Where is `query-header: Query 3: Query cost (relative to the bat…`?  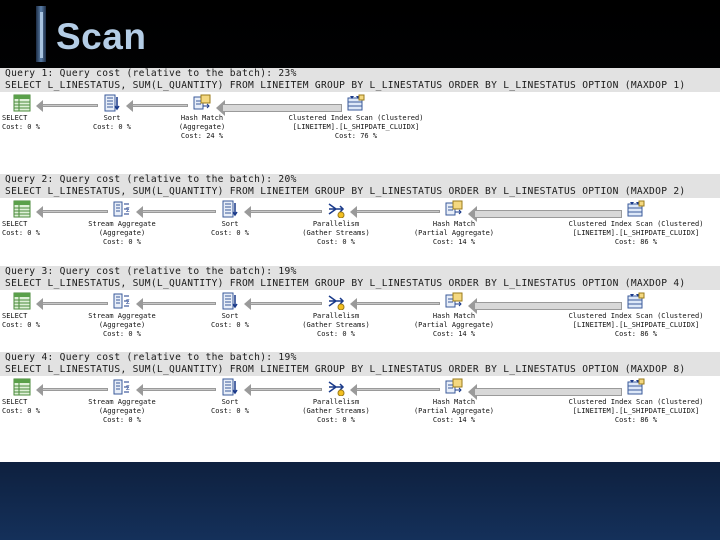 query-header: Query 3: Query cost (relative to the bat… is located at coordinates (360, 278).